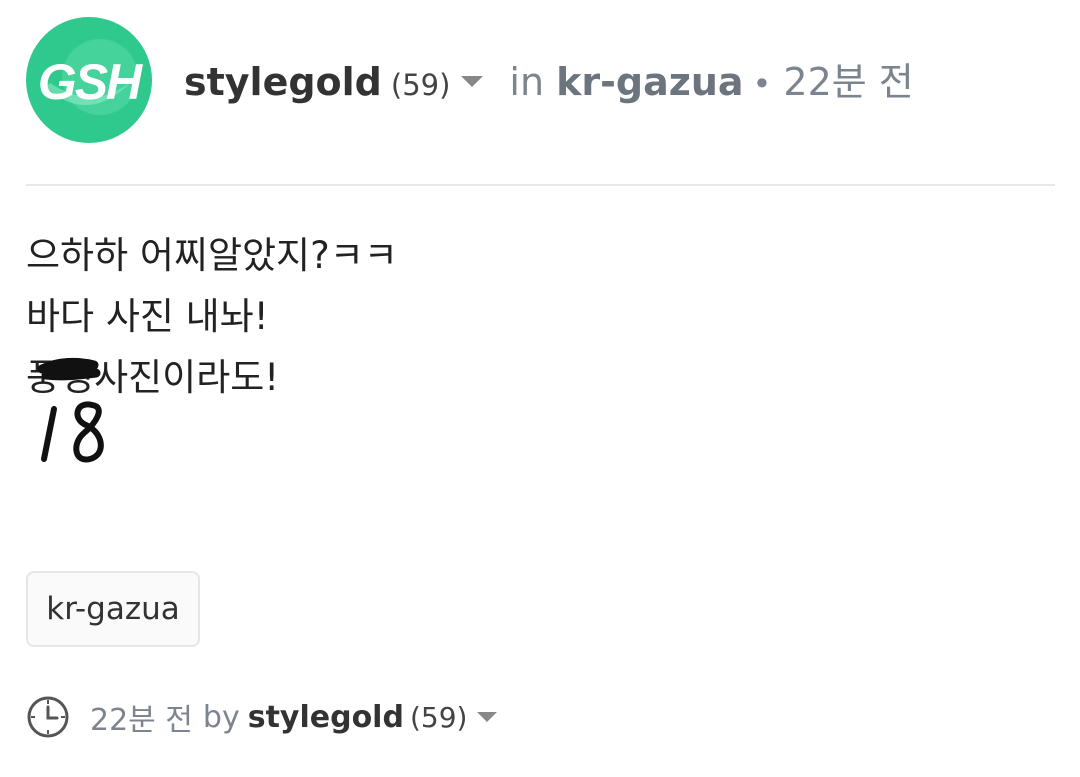  I want to click on author-reputation: (59), so click(420, 84).